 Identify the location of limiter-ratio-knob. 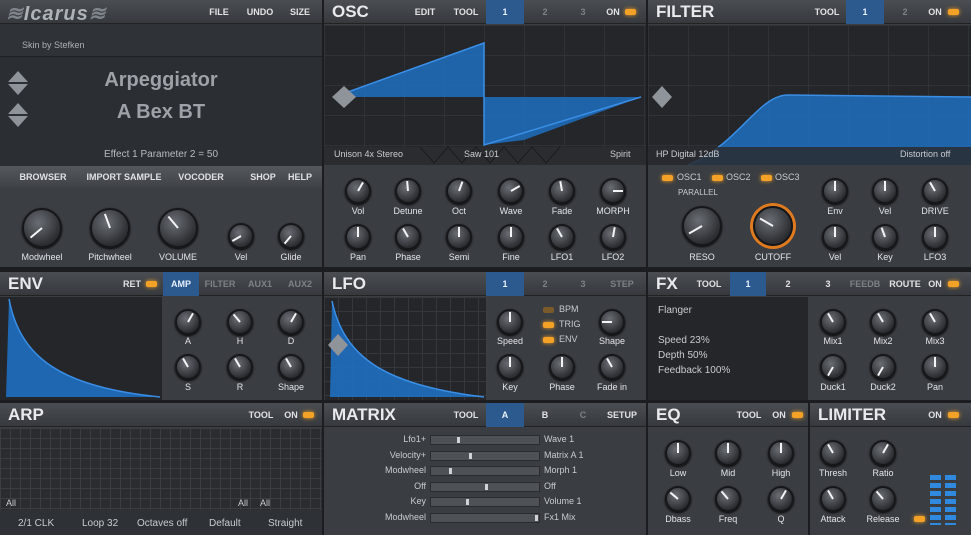
(883, 453).